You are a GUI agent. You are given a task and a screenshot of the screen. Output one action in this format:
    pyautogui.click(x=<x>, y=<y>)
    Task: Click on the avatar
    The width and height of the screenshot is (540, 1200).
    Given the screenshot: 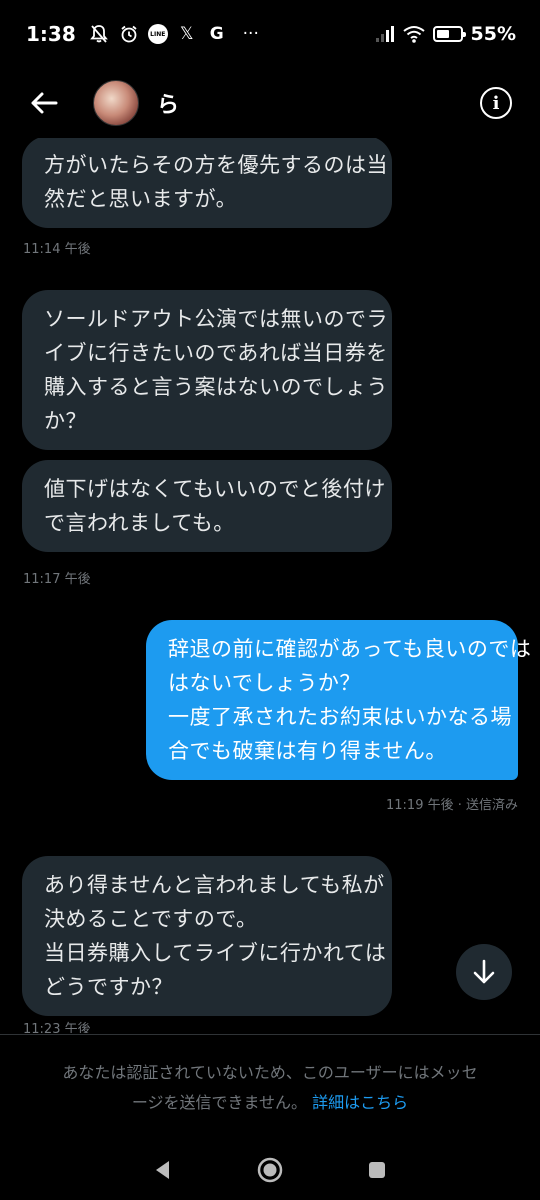 What is the action you would take?
    pyautogui.click(x=116, y=103)
    